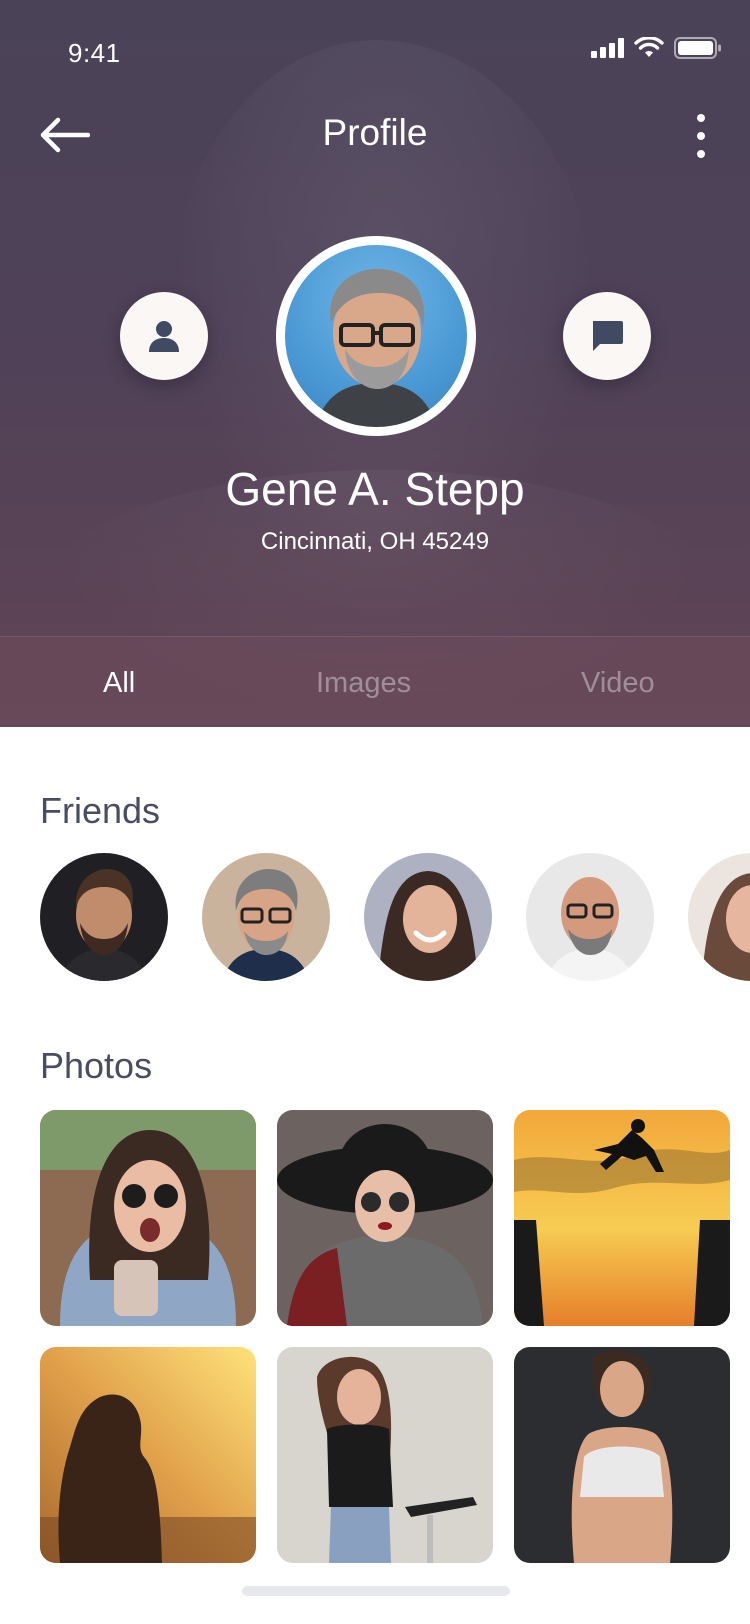 The width and height of the screenshot is (750, 1624). What do you see at coordinates (96, 1065) in the screenshot?
I see `photos-section-title: Photos` at bounding box center [96, 1065].